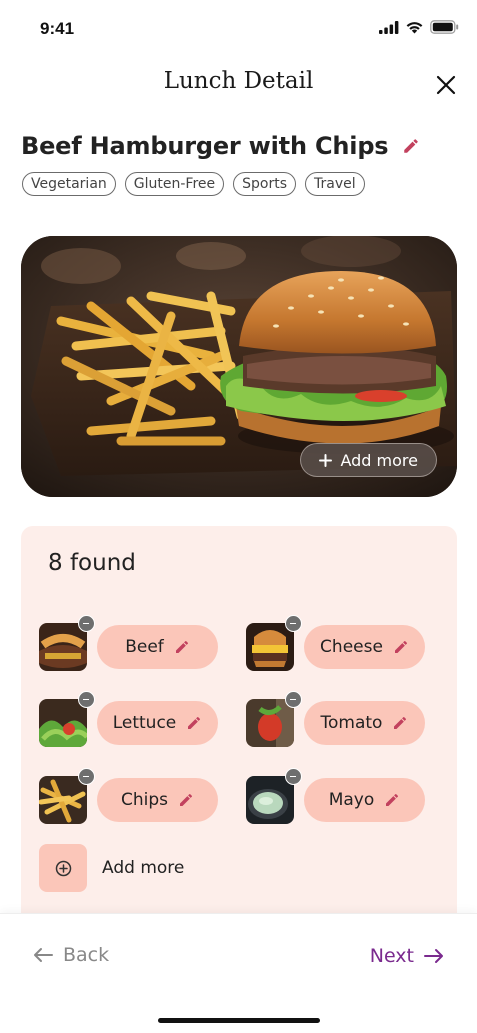 The width and height of the screenshot is (477, 1033). What do you see at coordinates (391, 956) in the screenshot?
I see `next-label: Next` at bounding box center [391, 956].